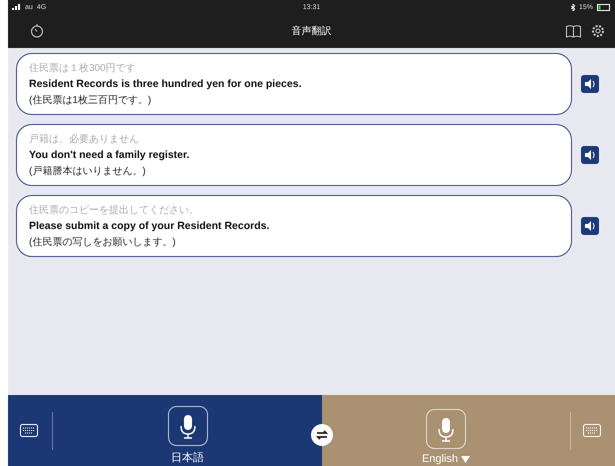  I want to click on translation-text: Please submit a copy of your Resident Records., so click(149, 226).